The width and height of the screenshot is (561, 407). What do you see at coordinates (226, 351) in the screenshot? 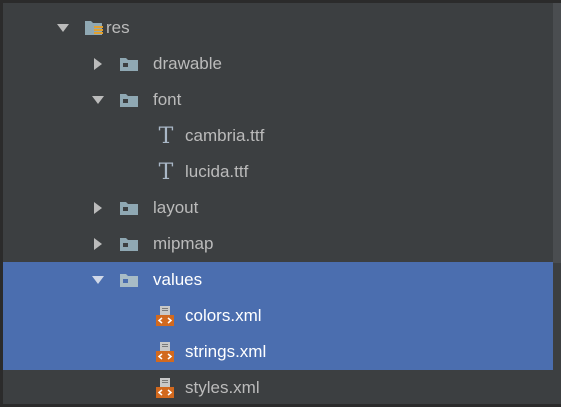
I see `tree-item-label: strings.xml` at bounding box center [226, 351].